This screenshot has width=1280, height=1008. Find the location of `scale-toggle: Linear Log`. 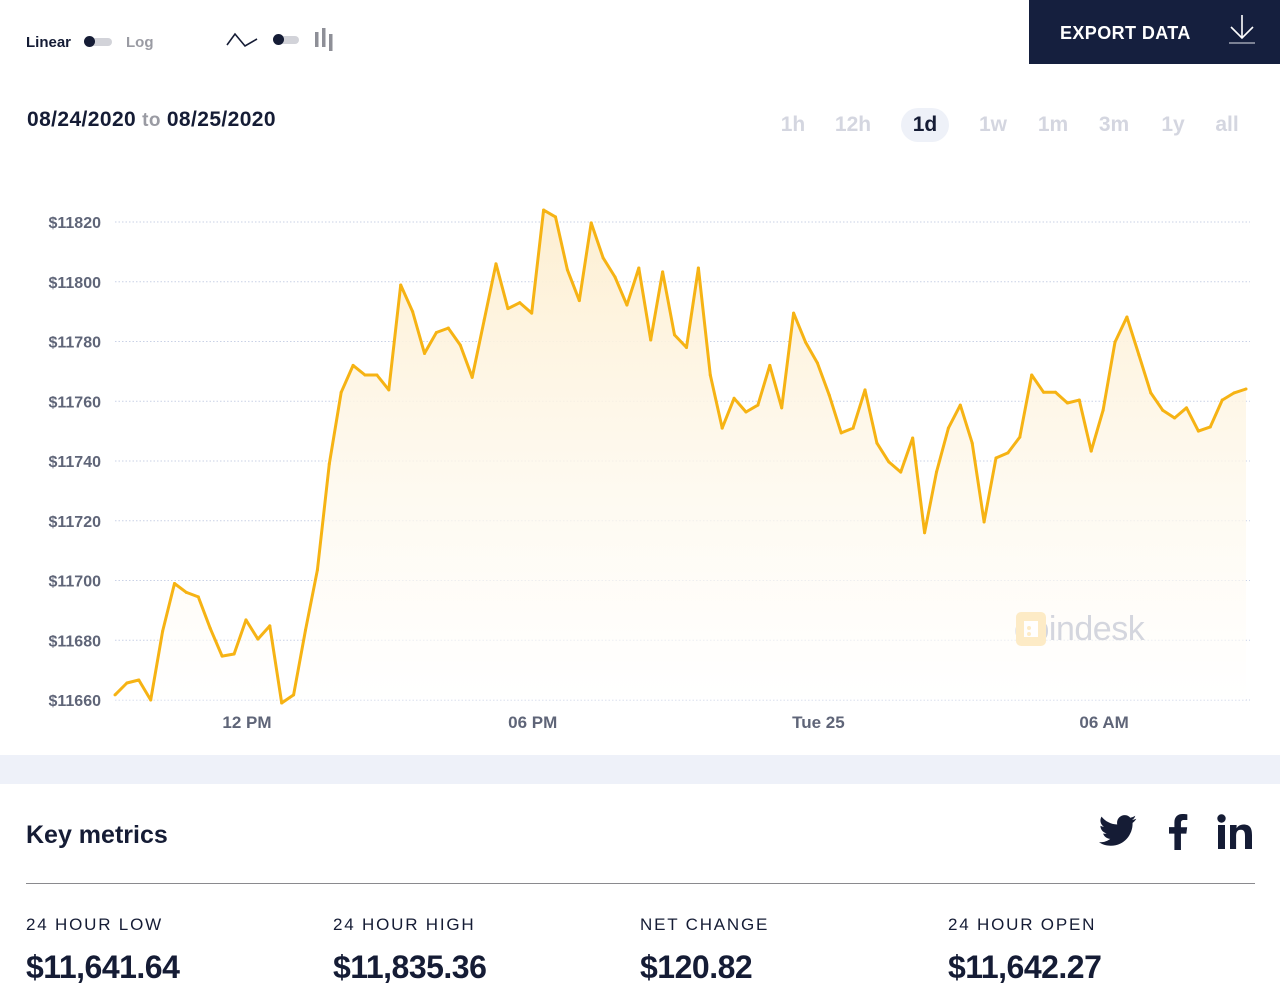

scale-toggle: Linear Log is located at coordinates (90, 42).